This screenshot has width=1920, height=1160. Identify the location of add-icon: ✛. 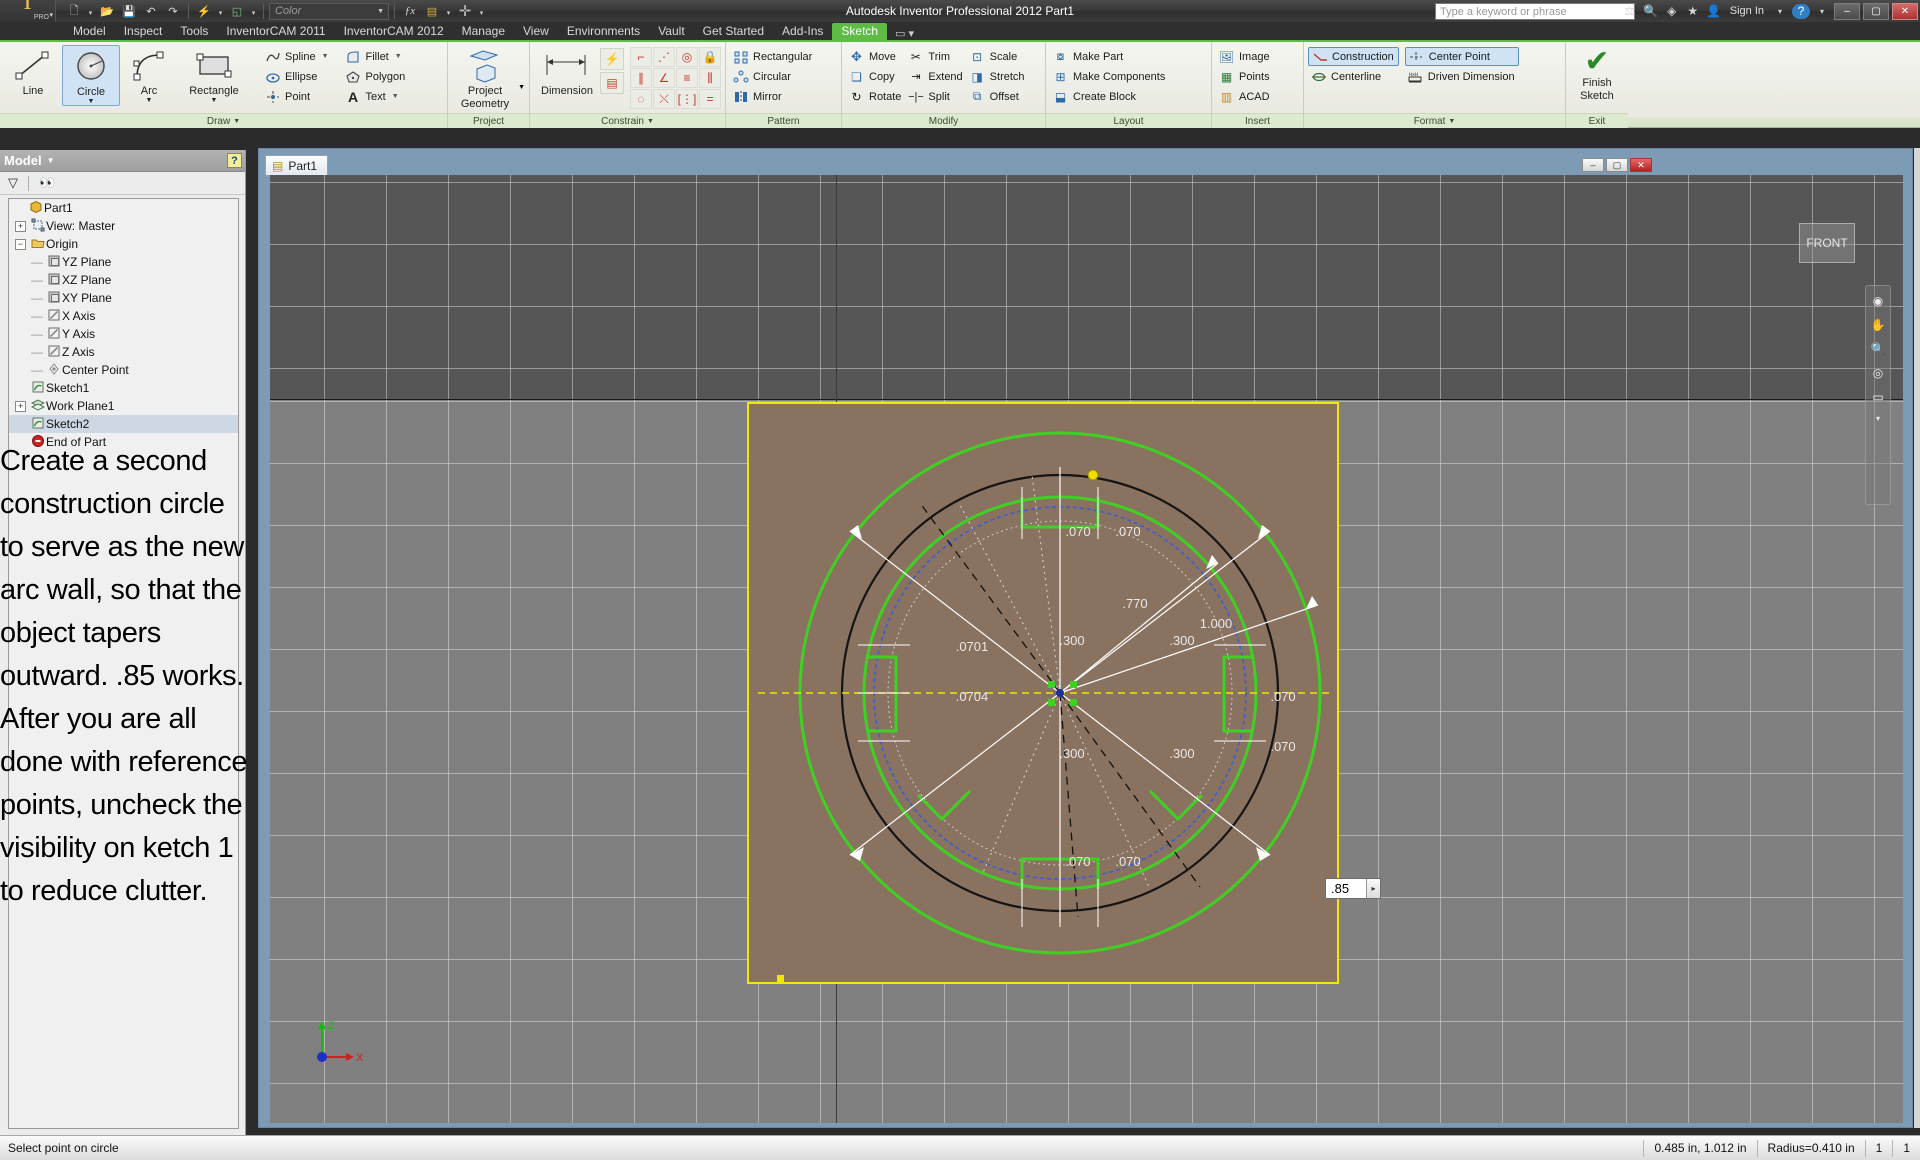
(465, 11).